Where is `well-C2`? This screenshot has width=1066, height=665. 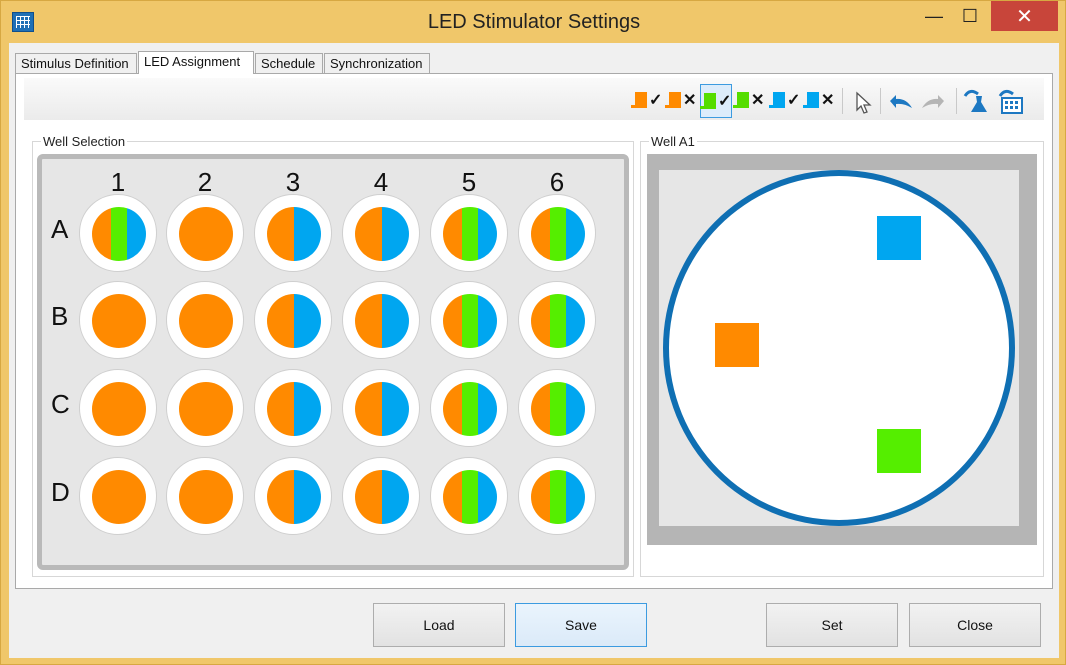 well-C2 is located at coordinates (205, 408).